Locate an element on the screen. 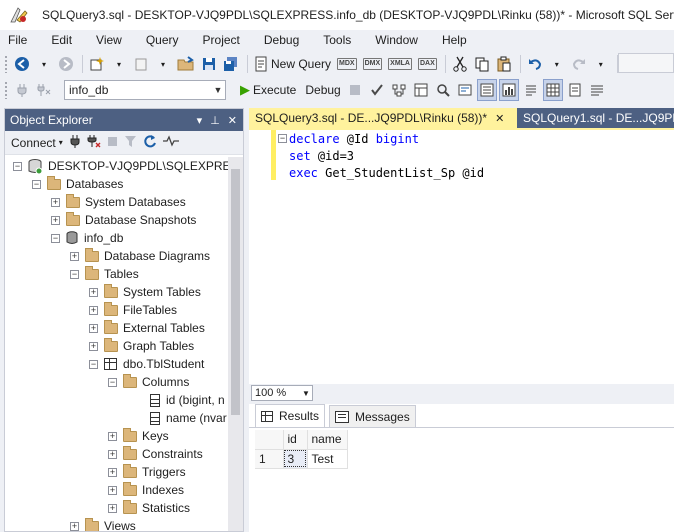 This screenshot has width=674, height=532. menu-tools: Tools is located at coordinates (337, 40).